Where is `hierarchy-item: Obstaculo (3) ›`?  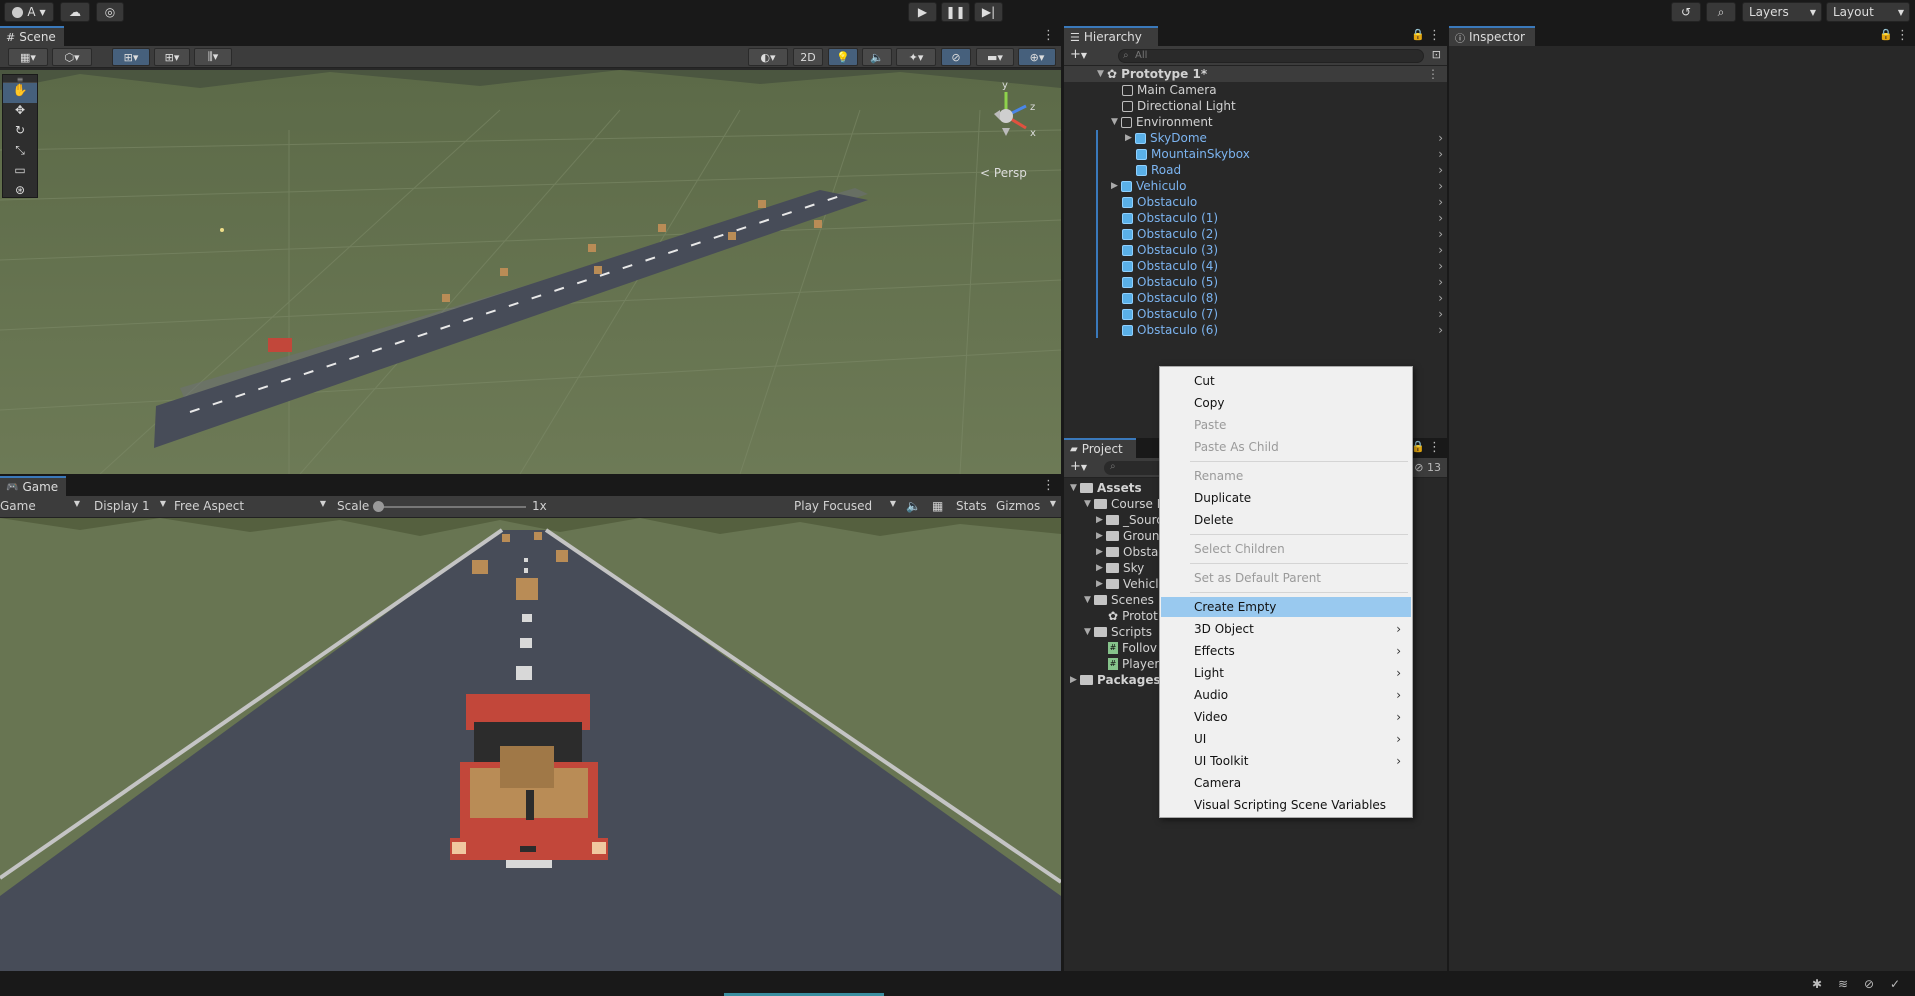
hierarchy-item: Obstaculo (3) › is located at coordinates (1255, 250).